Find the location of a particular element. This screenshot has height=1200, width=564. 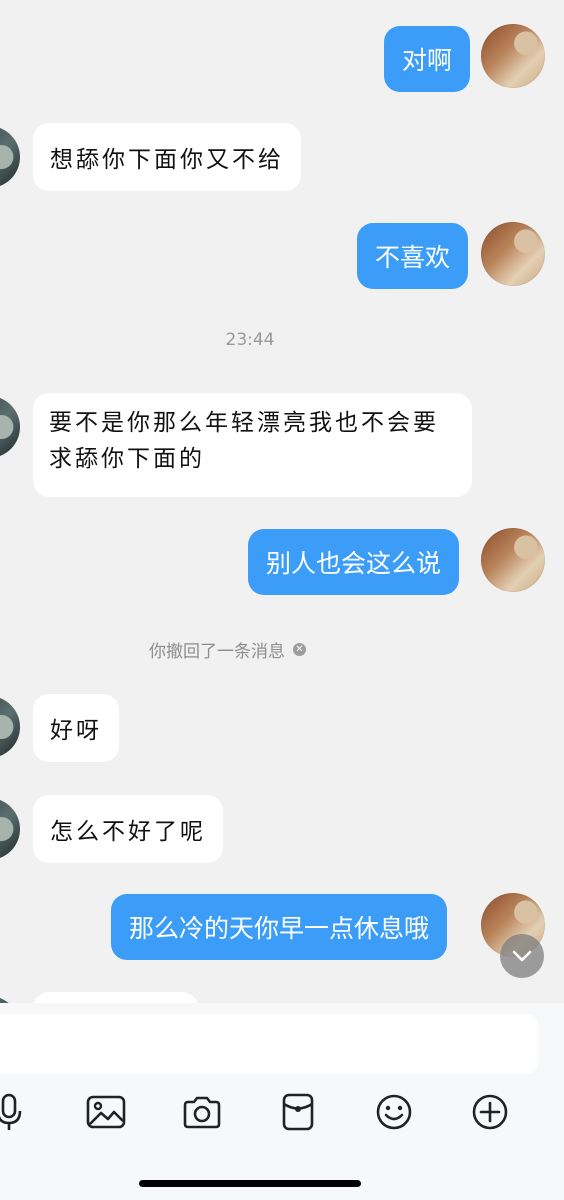

message-bubble-outgoing: 别人也会这么说 is located at coordinates (354, 562).